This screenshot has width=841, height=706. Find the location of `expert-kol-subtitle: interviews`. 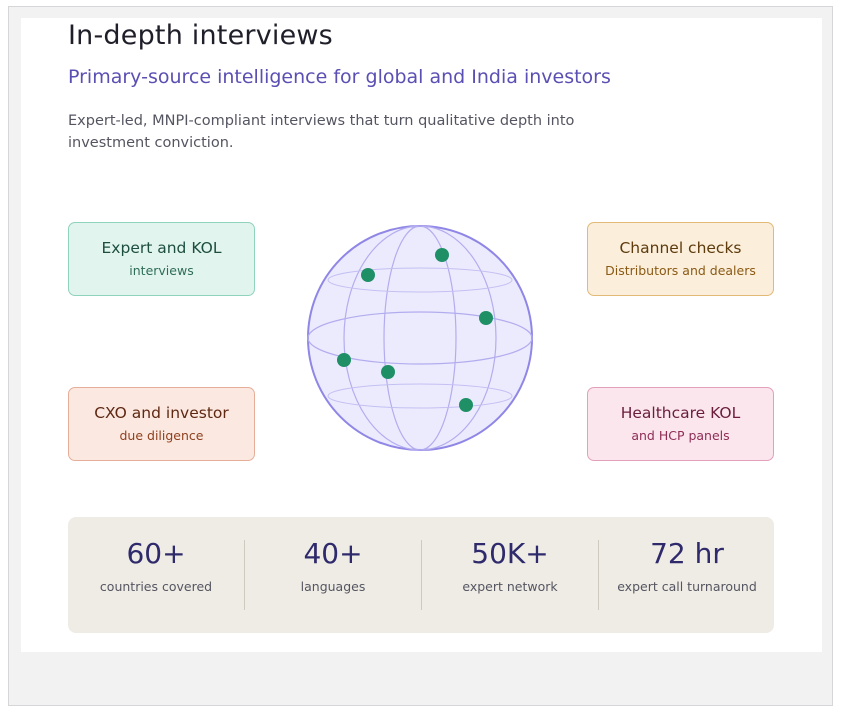

expert-kol-subtitle: interviews is located at coordinates (161, 270).